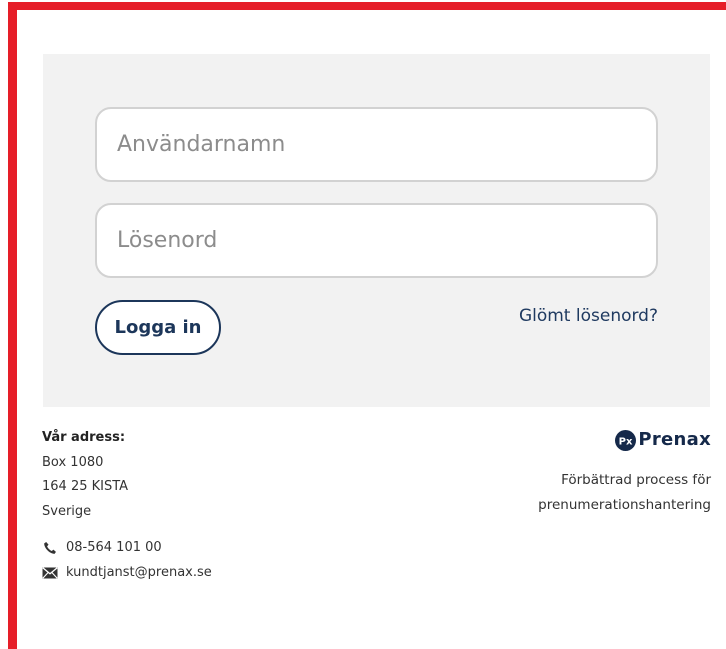 The width and height of the screenshot is (726, 649). I want to click on brand-name: Prenax, so click(674, 439).